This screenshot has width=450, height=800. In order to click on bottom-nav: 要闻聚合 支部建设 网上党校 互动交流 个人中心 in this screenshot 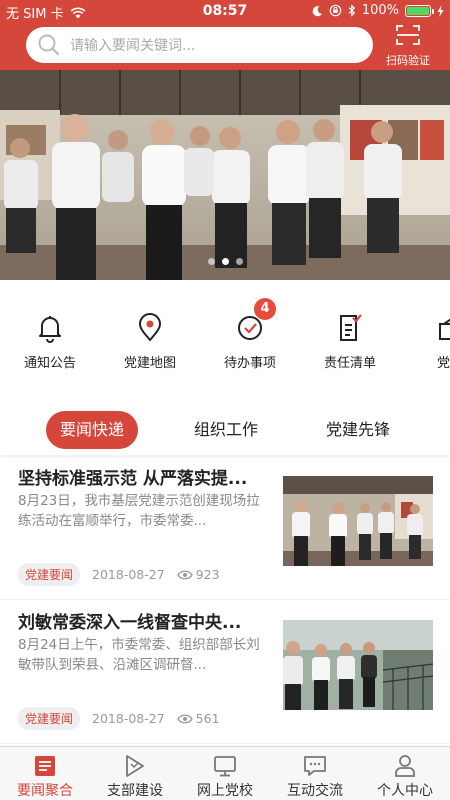, I will do `click(225, 773)`.